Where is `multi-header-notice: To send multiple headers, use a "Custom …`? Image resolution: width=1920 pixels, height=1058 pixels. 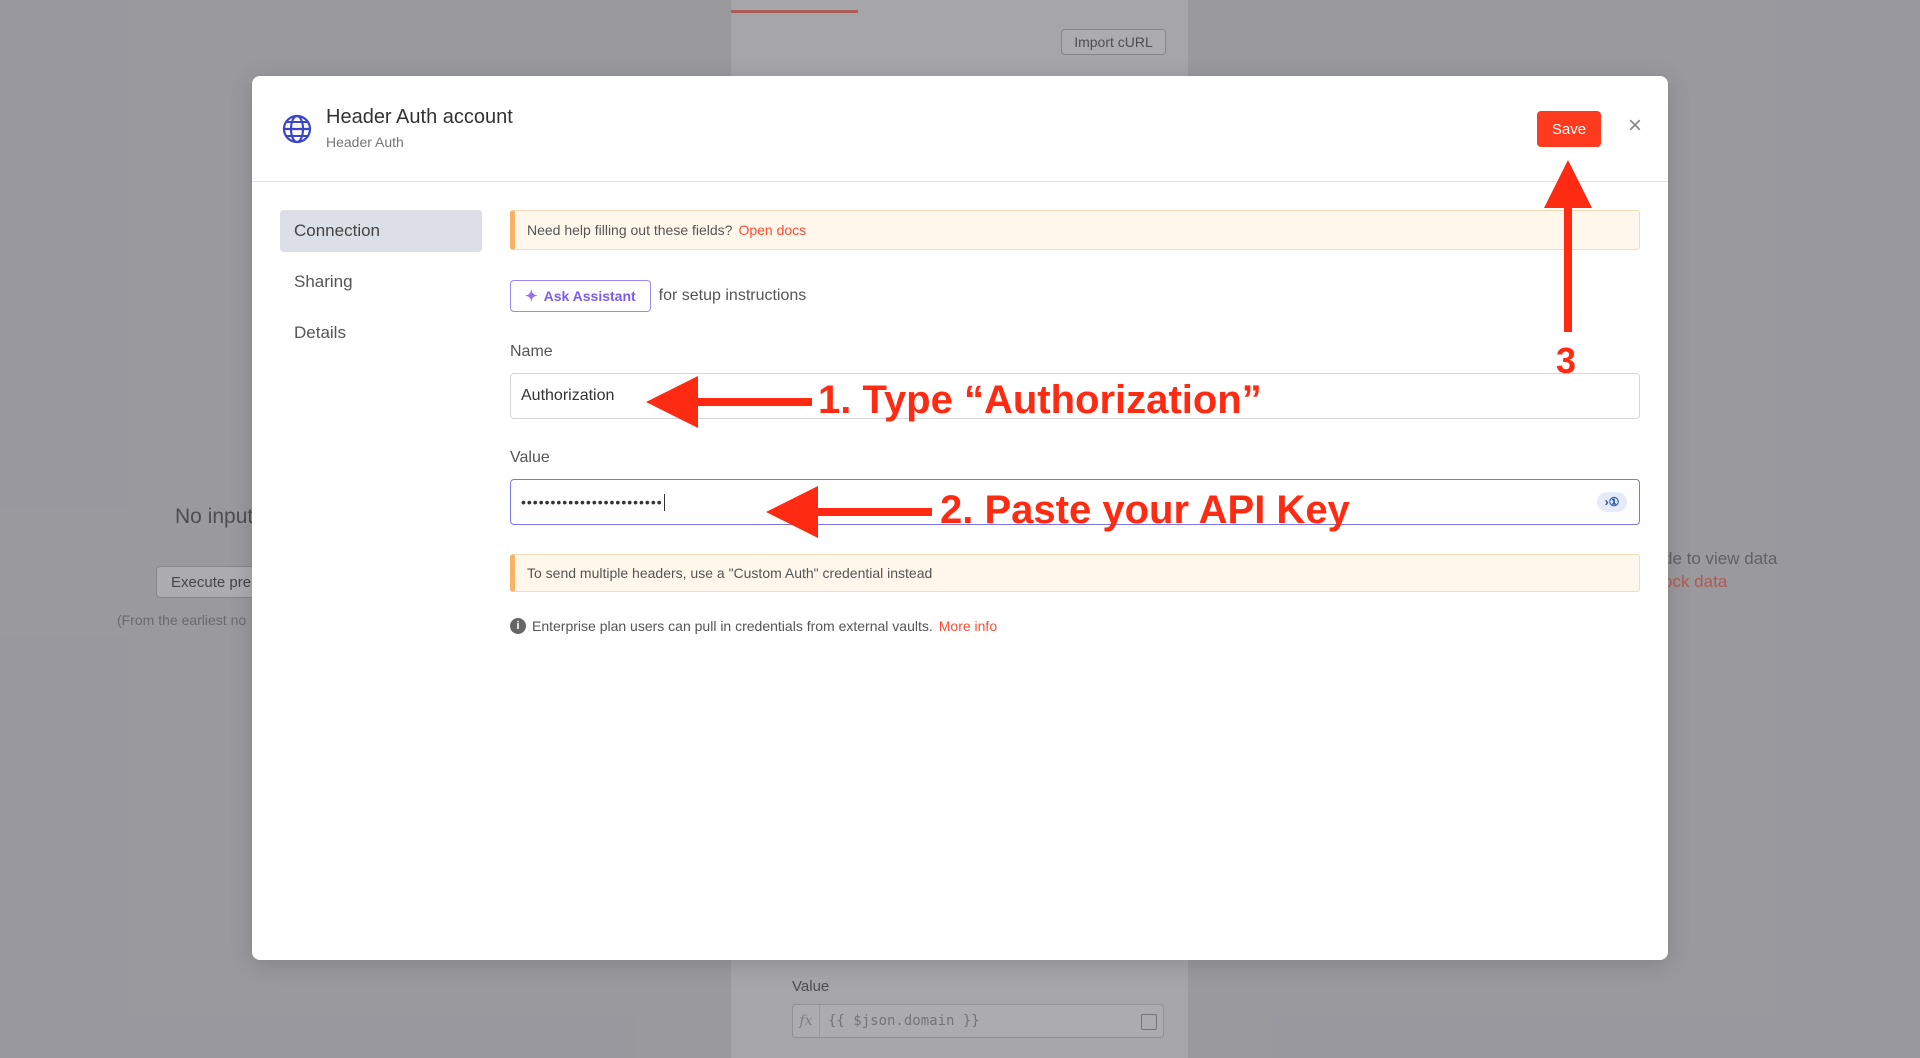
multi-header-notice: To send multiple headers, use a "Custom … is located at coordinates (1075, 573).